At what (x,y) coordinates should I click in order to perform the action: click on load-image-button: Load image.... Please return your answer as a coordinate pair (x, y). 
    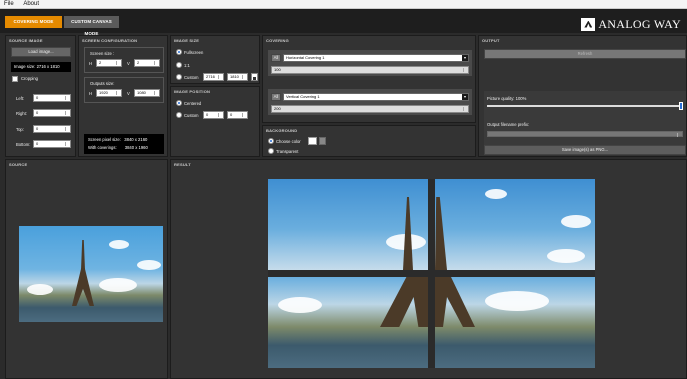
    Looking at the image, I should click on (41, 52).